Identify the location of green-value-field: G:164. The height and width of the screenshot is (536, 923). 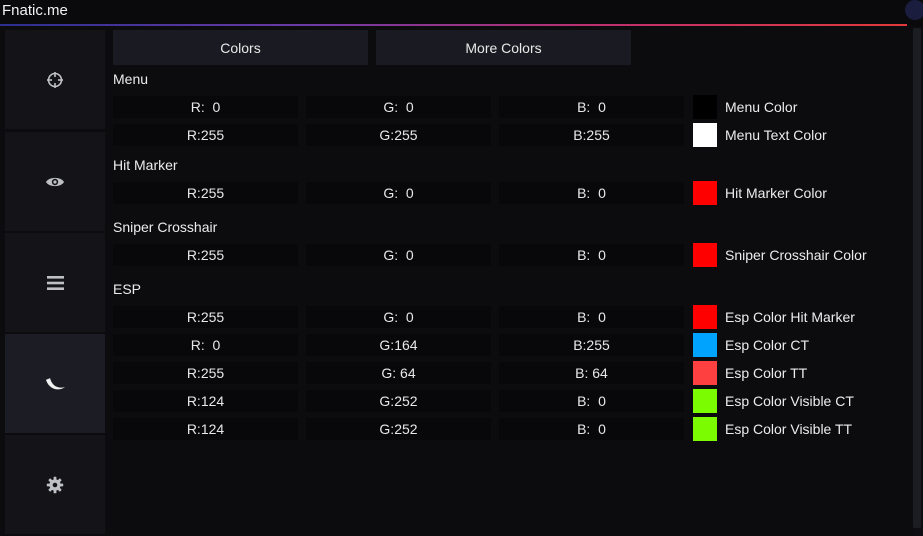
(398, 345).